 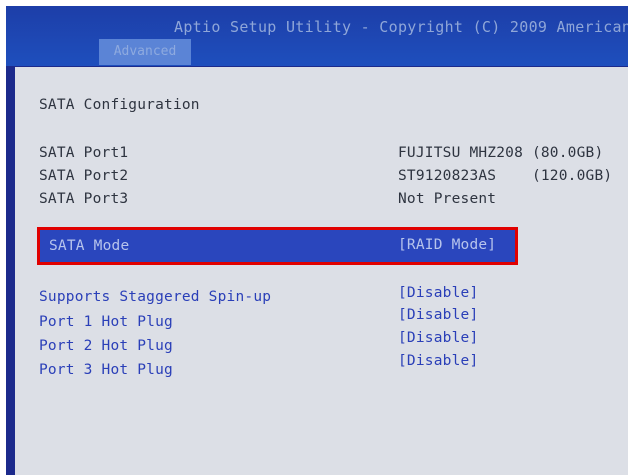 What do you see at coordinates (106, 322) in the screenshot?
I see `port1-hotplug-label: Port 1 Hot Plug` at bounding box center [106, 322].